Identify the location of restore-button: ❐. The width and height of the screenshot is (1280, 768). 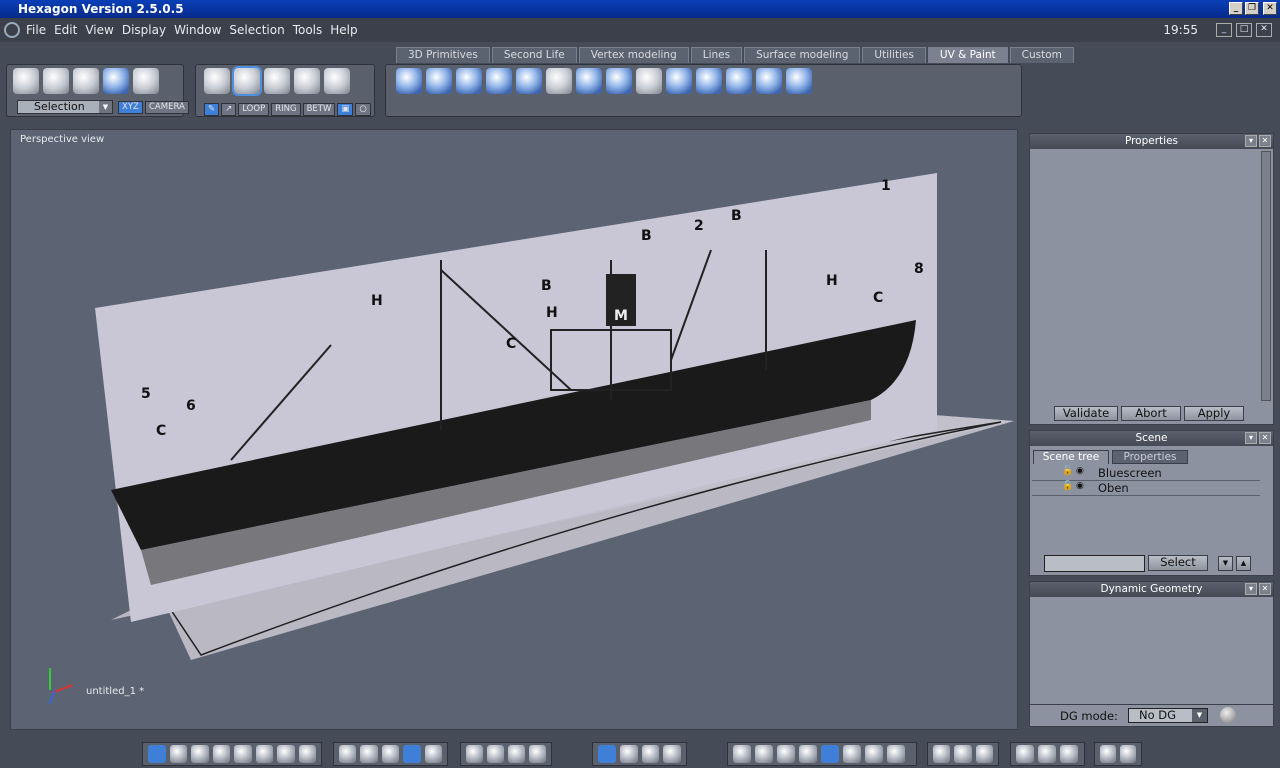
(1252, 8).